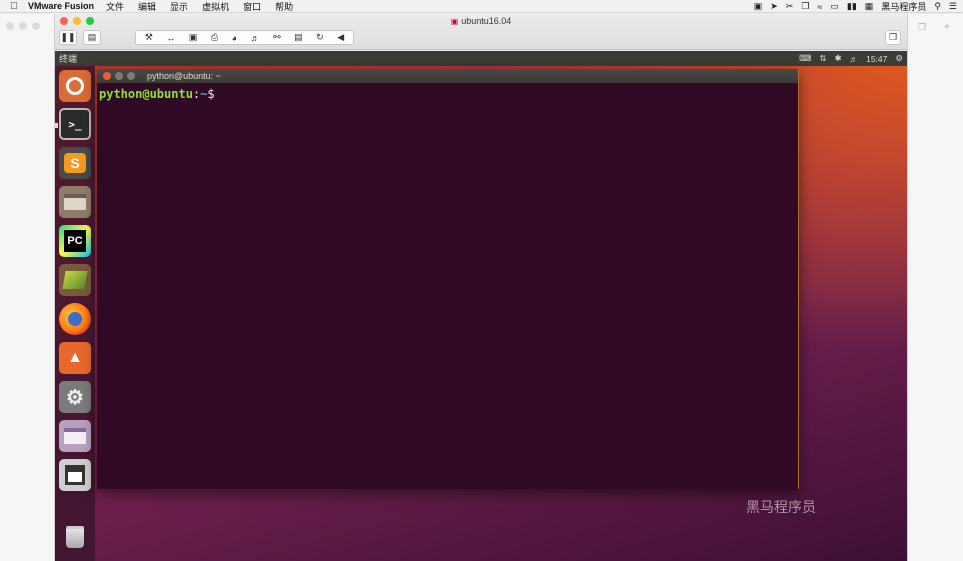 The image size is (963, 561). I want to click on network-icon: ⇅, so click(822, 58).